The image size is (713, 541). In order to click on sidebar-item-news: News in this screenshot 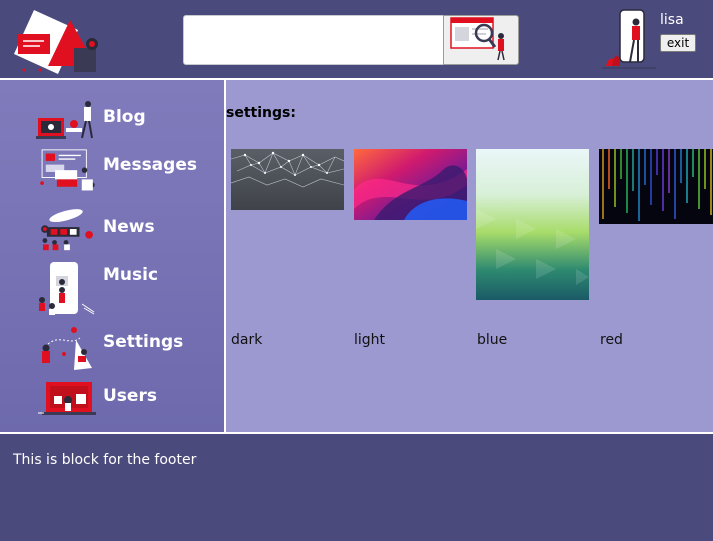, I will do `click(126, 230)`.